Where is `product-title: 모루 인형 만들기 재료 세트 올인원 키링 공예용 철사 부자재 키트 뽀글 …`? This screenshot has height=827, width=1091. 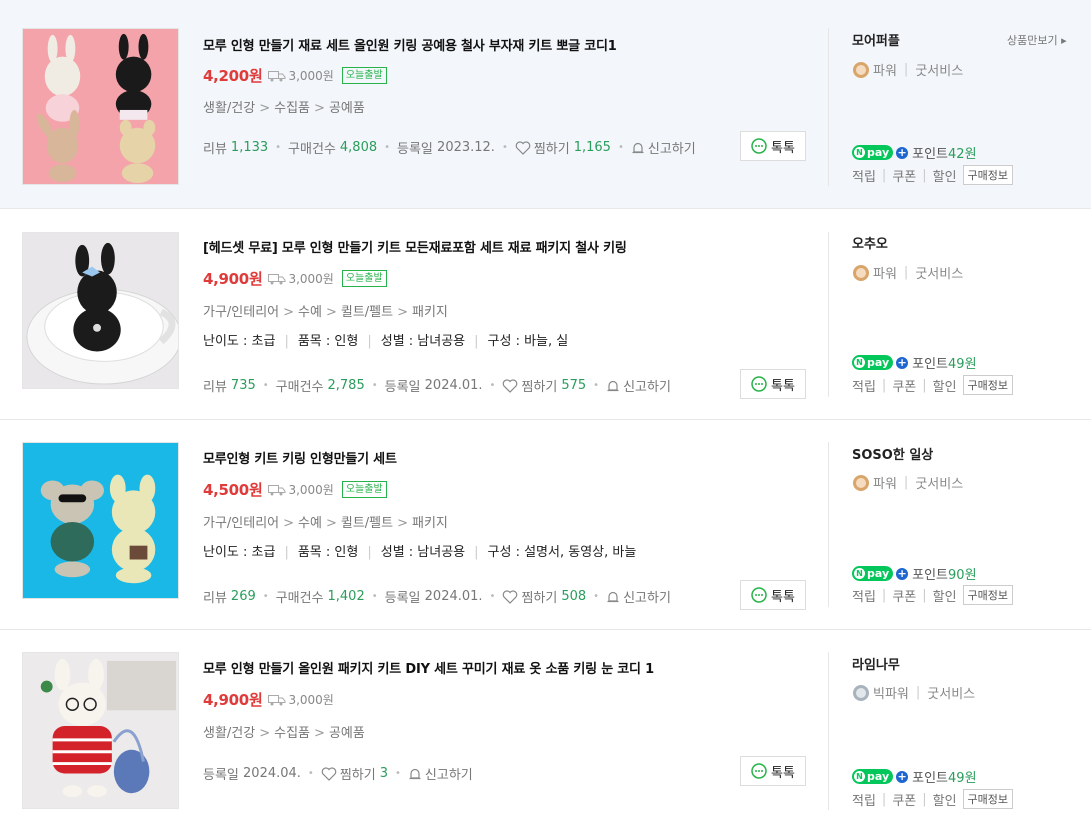
product-title: 모루 인형 만들기 재료 세트 올인원 키링 공예용 철사 부자재 키트 뽀글 … is located at coordinates (410, 44).